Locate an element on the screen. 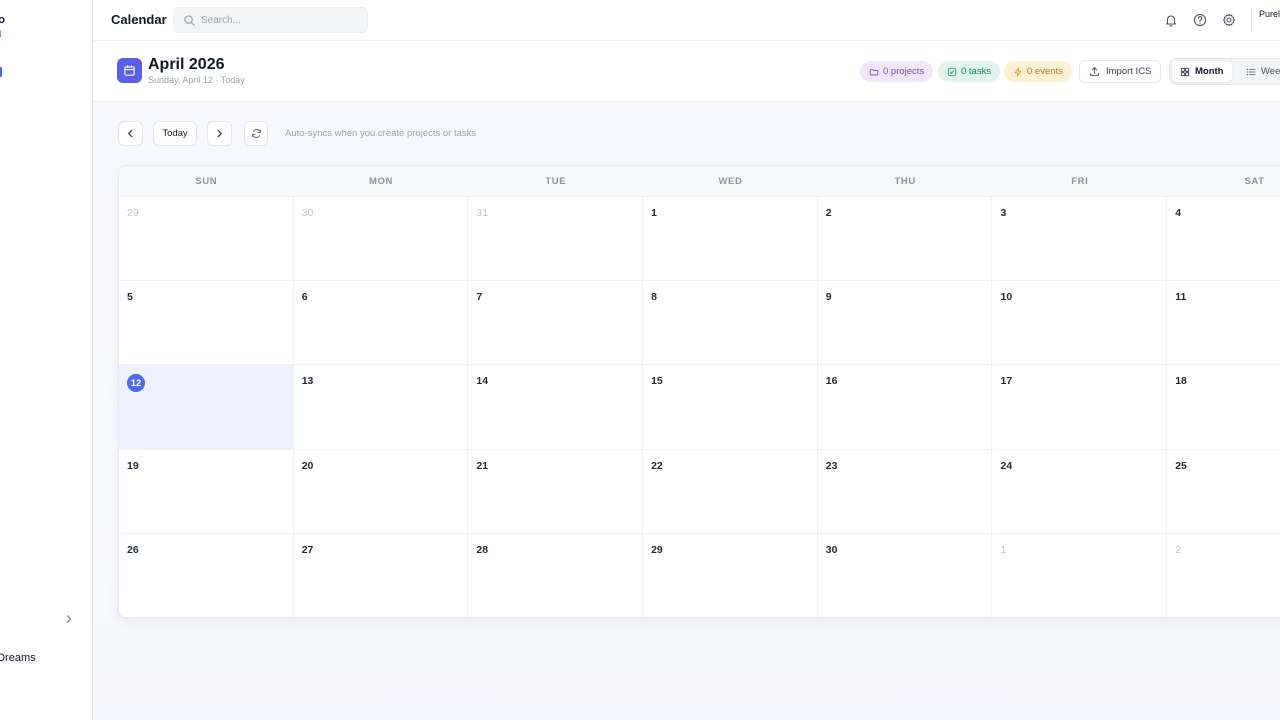  calendar-day-cell: 18 is located at coordinates (1223, 407).